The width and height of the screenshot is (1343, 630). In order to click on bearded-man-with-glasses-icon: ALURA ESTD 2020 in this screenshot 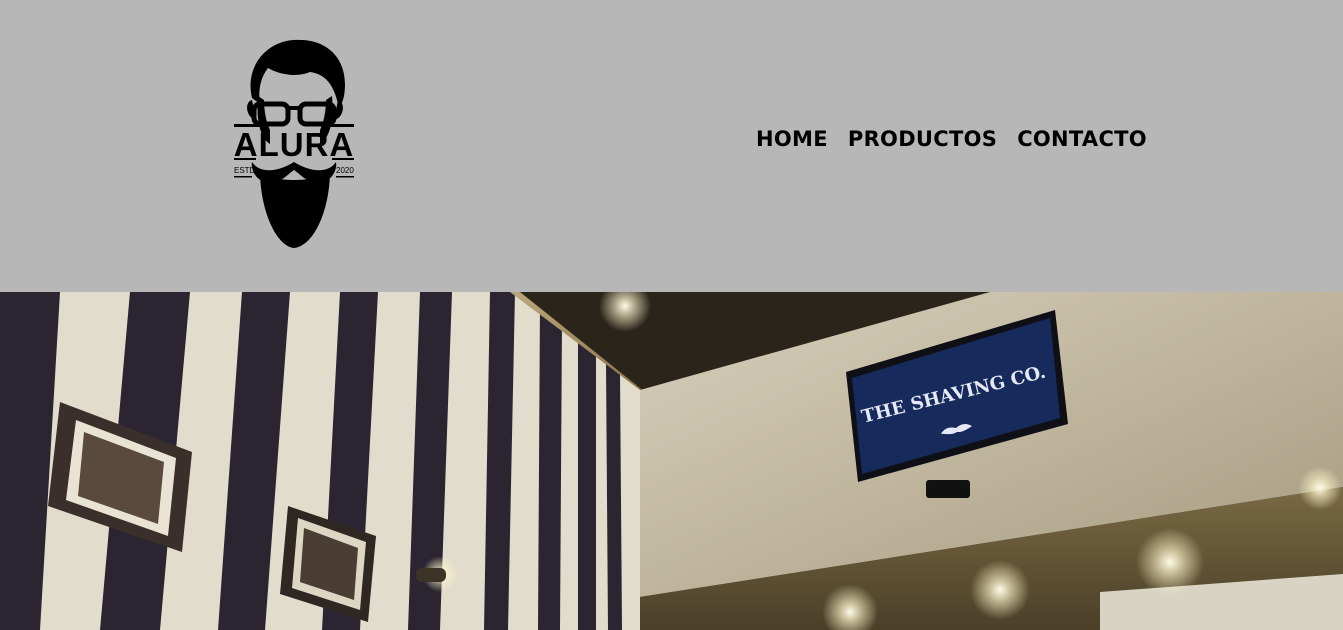, I will do `click(294, 143)`.